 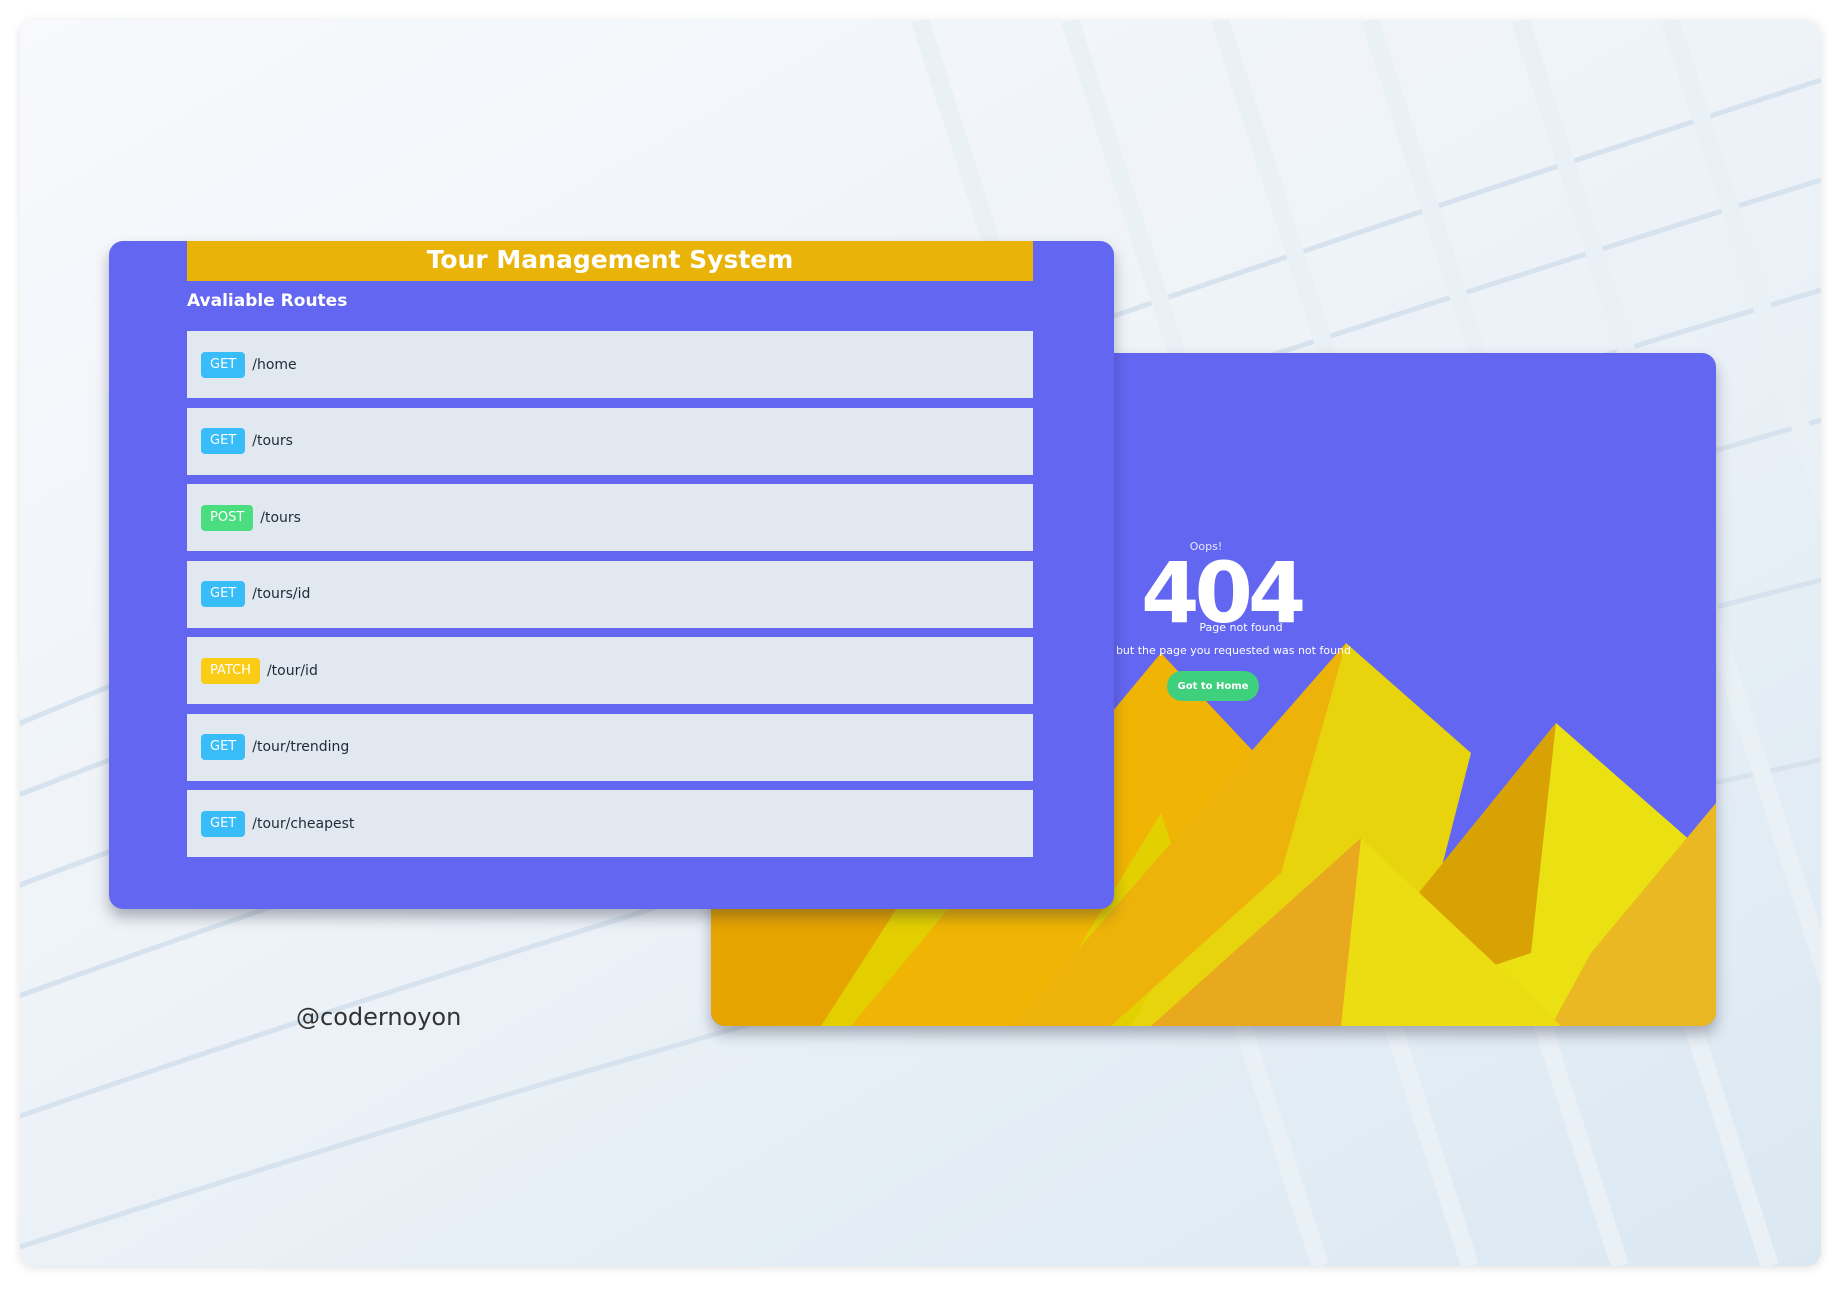 I want to click on route-item: GET /tour/cheapest, so click(x=610, y=823).